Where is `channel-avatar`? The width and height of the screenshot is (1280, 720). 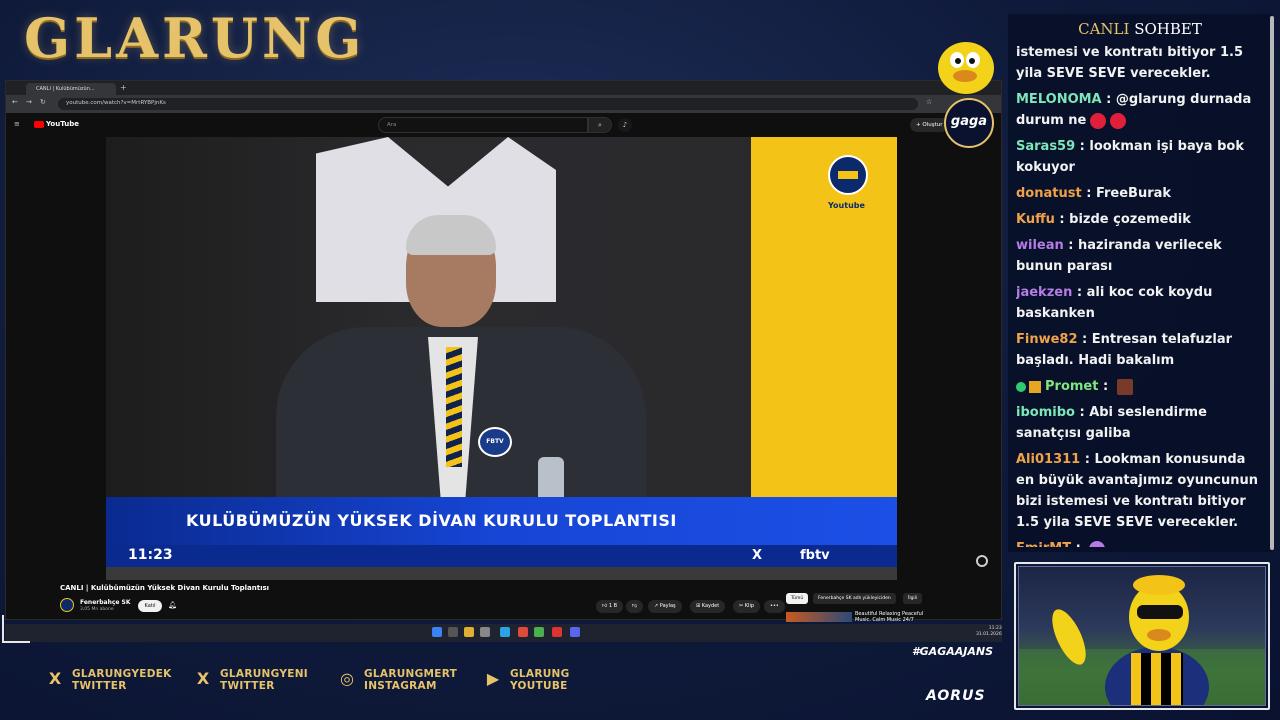 channel-avatar is located at coordinates (67, 605).